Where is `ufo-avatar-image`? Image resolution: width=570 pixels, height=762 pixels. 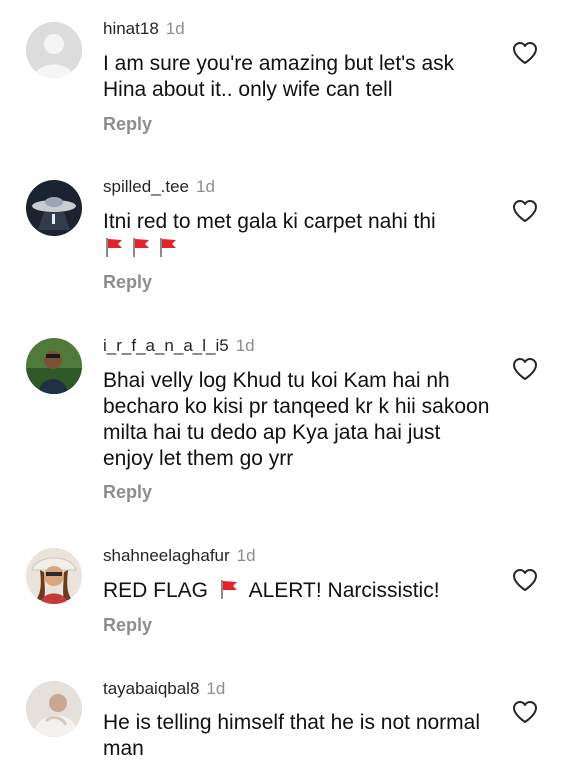 ufo-avatar-image is located at coordinates (54, 208).